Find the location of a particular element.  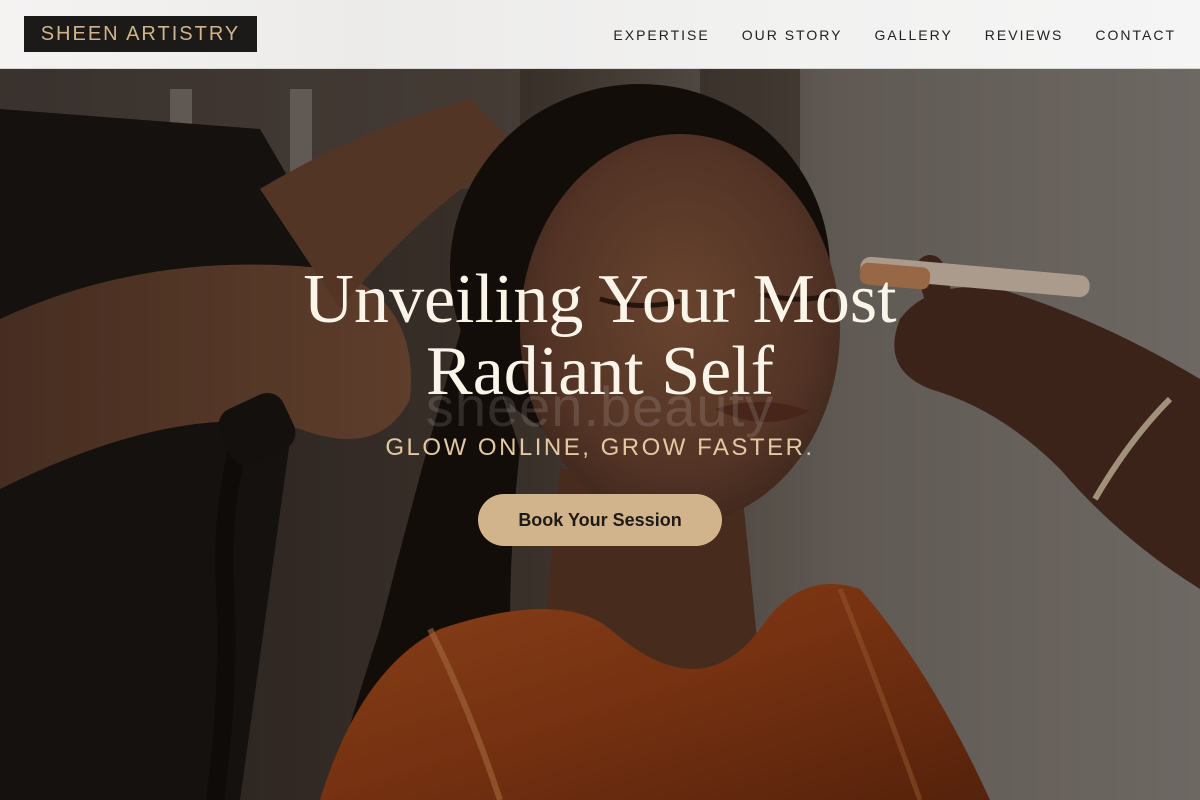

logo: SHEEN ARTISTRY is located at coordinates (140, 34).